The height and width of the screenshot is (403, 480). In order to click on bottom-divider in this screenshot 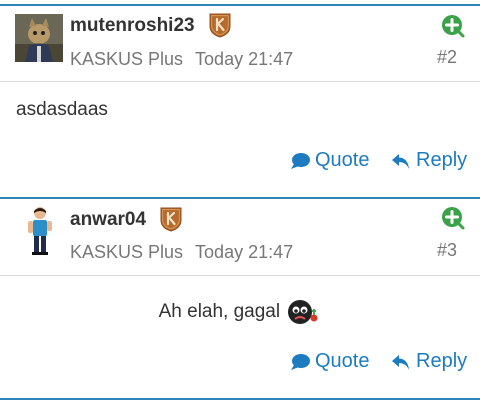, I will do `click(240, 399)`.